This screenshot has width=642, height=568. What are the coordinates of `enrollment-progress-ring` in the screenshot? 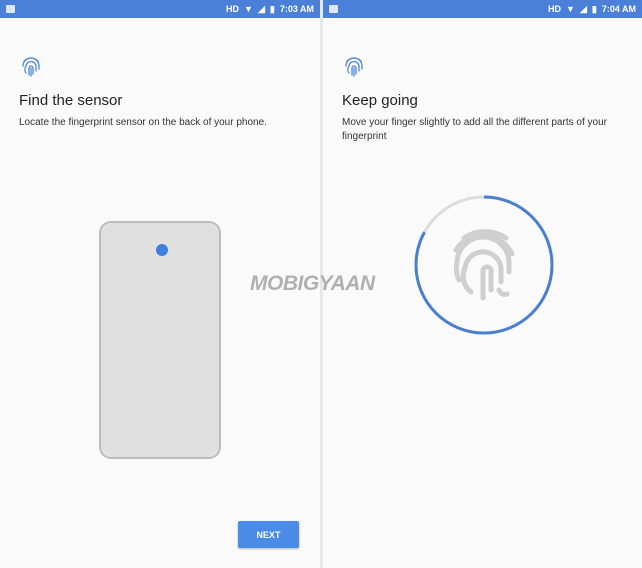 It's located at (484, 265).